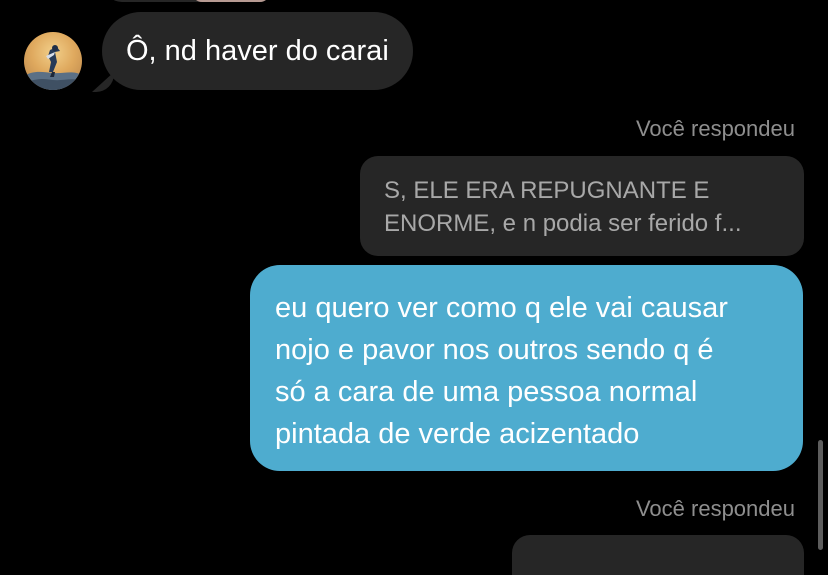 The height and width of the screenshot is (575, 828). I want to click on incoming-message-bubble: Ô, nd haver do carai, so click(257, 51).